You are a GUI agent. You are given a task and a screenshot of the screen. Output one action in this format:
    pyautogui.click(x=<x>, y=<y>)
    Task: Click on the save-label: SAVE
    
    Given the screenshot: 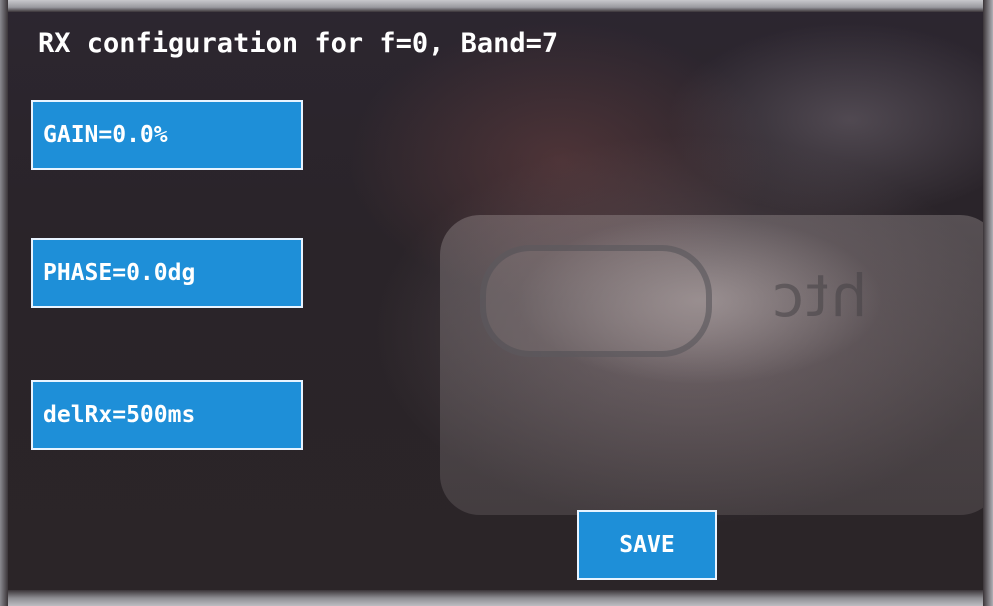 What is the action you would take?
    pyautogui.click(x=647, y=545)
    